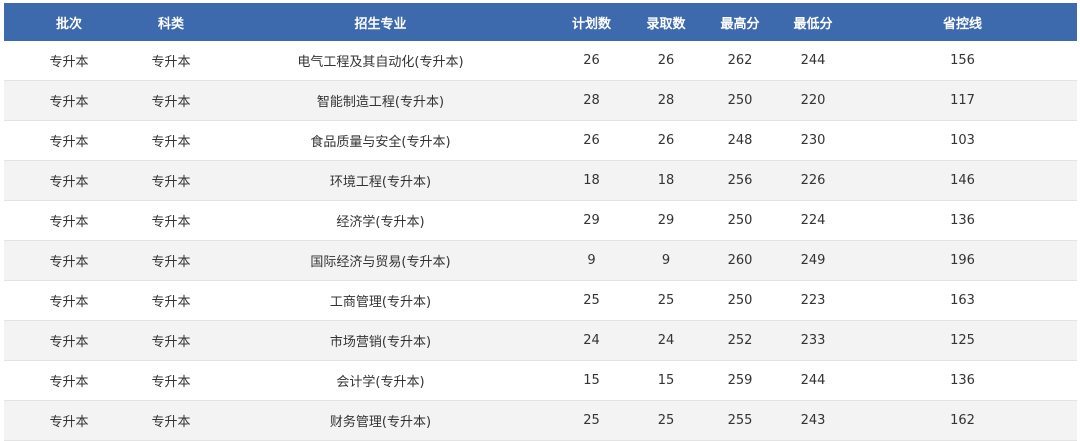 This screenshot has width=1080, height=441. Describe the element at coordinates (962, 22) in the screenshot. I see `header-control-line: 省控线` at that location.